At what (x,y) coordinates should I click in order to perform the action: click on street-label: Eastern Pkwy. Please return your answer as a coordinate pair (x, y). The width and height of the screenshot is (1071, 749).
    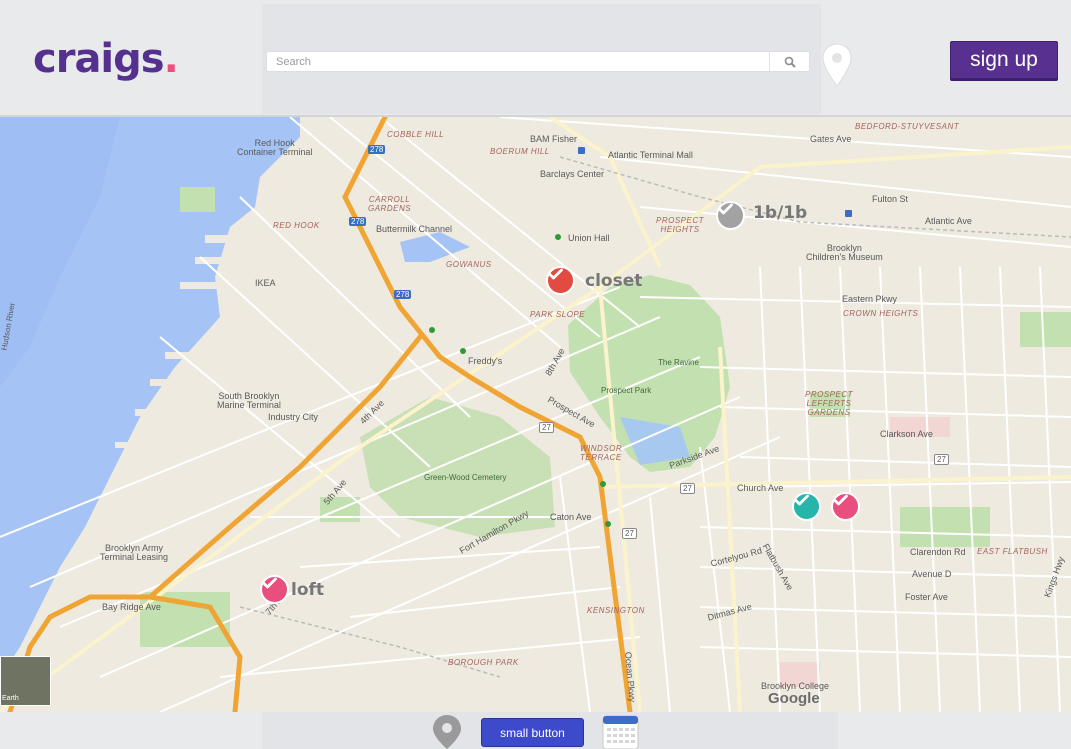
    Looking at the image, I should click on (870, 299).